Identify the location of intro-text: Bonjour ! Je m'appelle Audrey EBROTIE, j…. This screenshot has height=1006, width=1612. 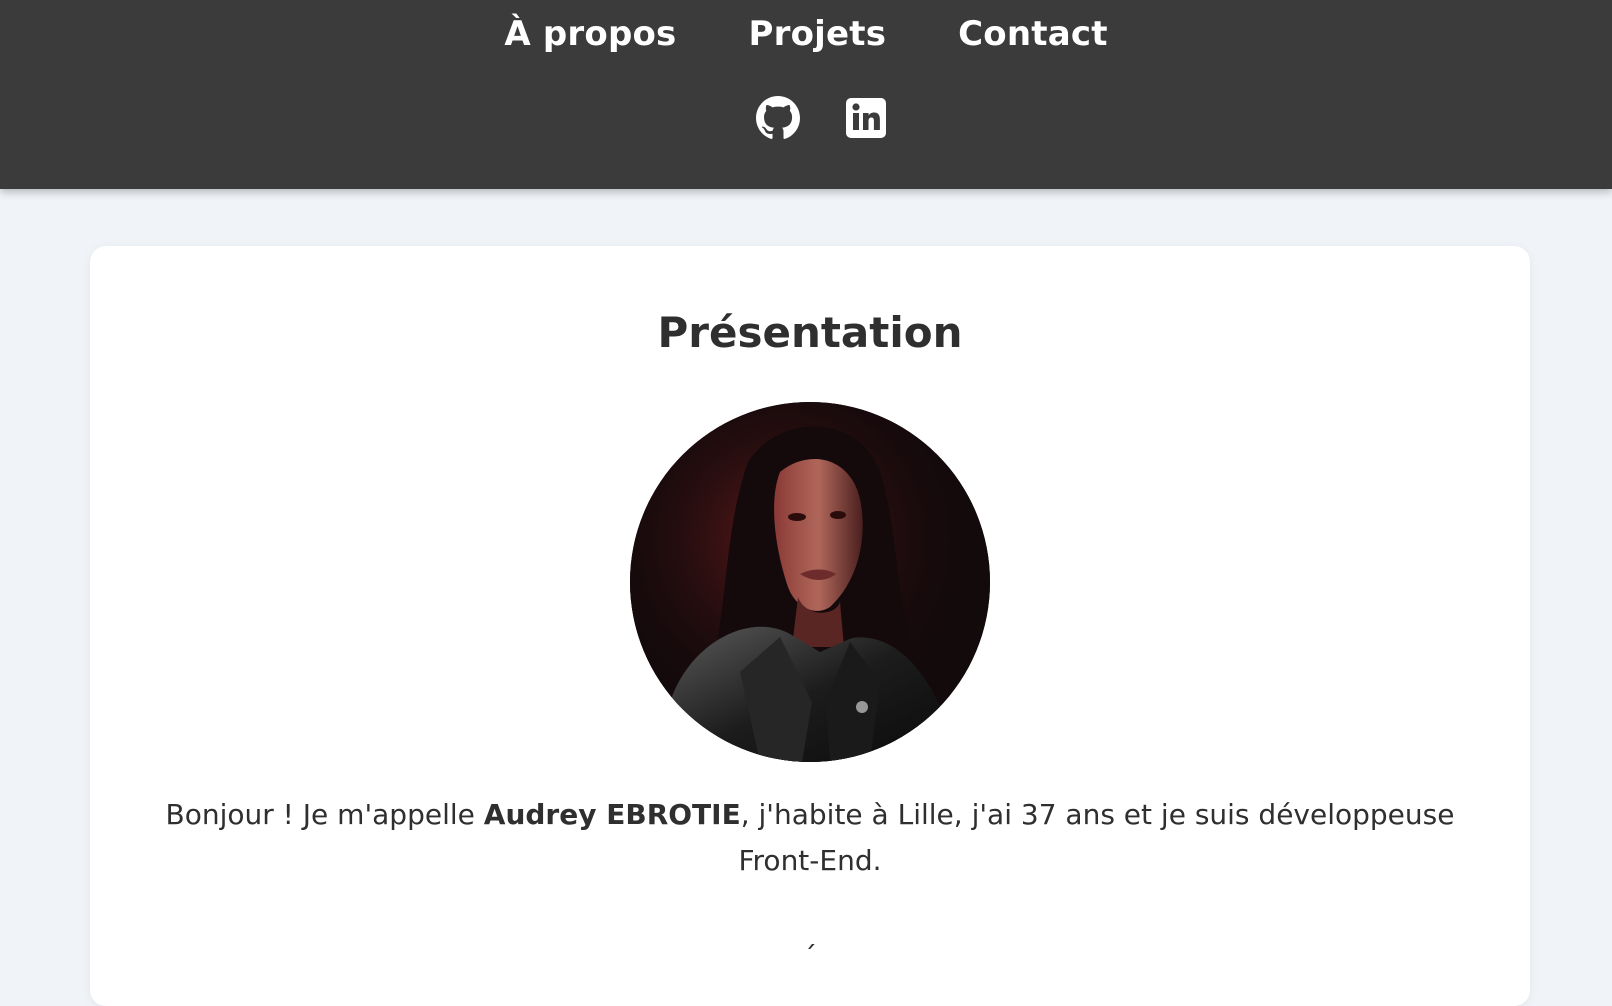
(810, 838).